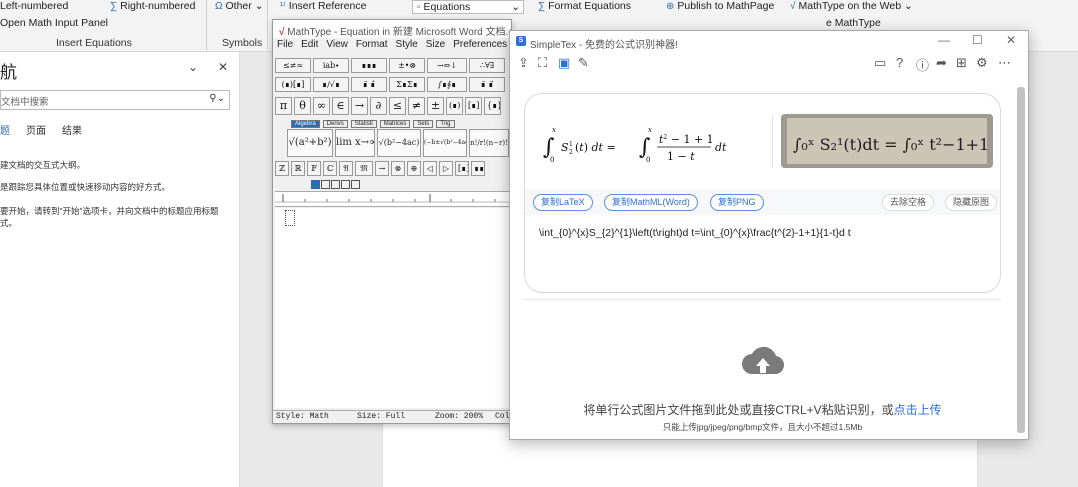 This screenshot has height=487, width=1078. Describe the element at coordinates (314, 168) in the screenshot. I see `symbol-button: 𝔽` at that location.